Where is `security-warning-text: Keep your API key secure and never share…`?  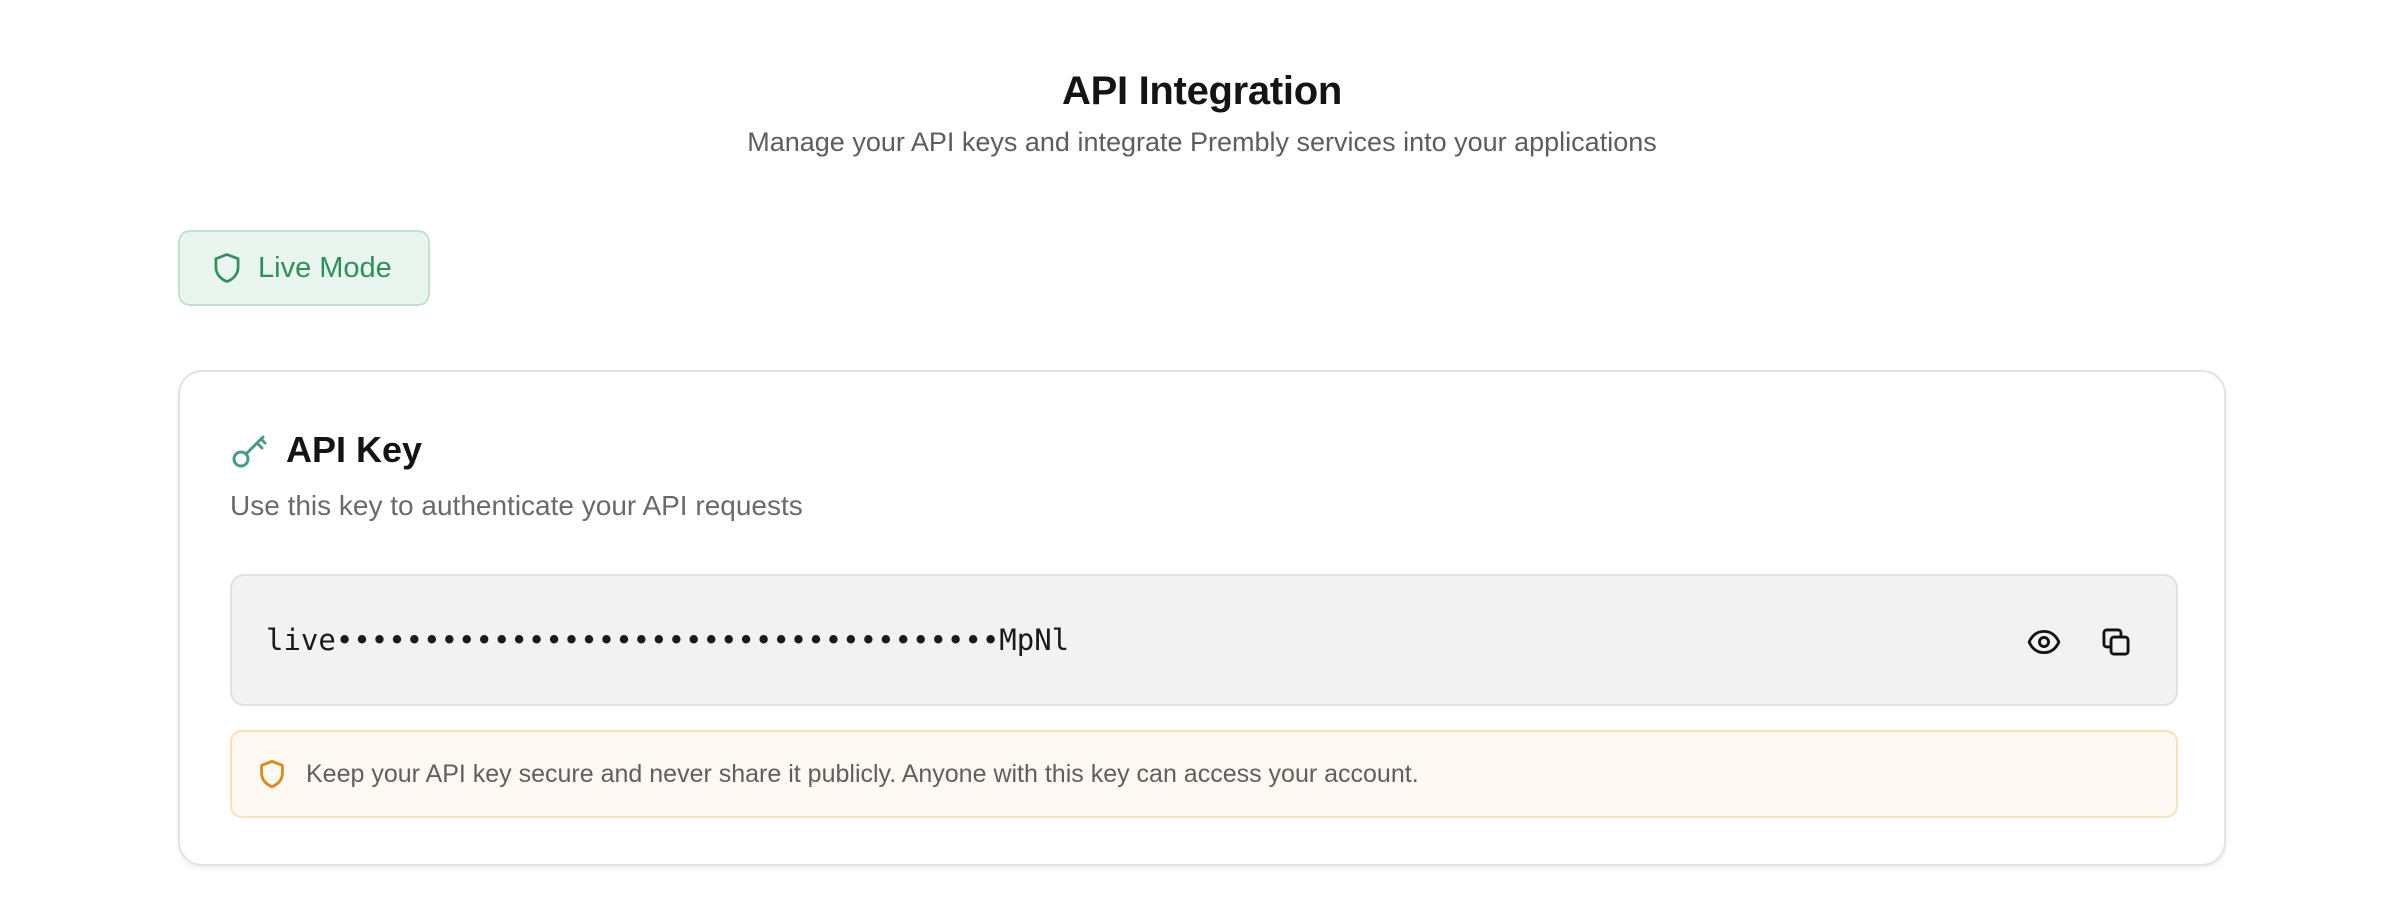
security-warning-text: Keep your API key secure and never share… is located at coordinates (862, 774).